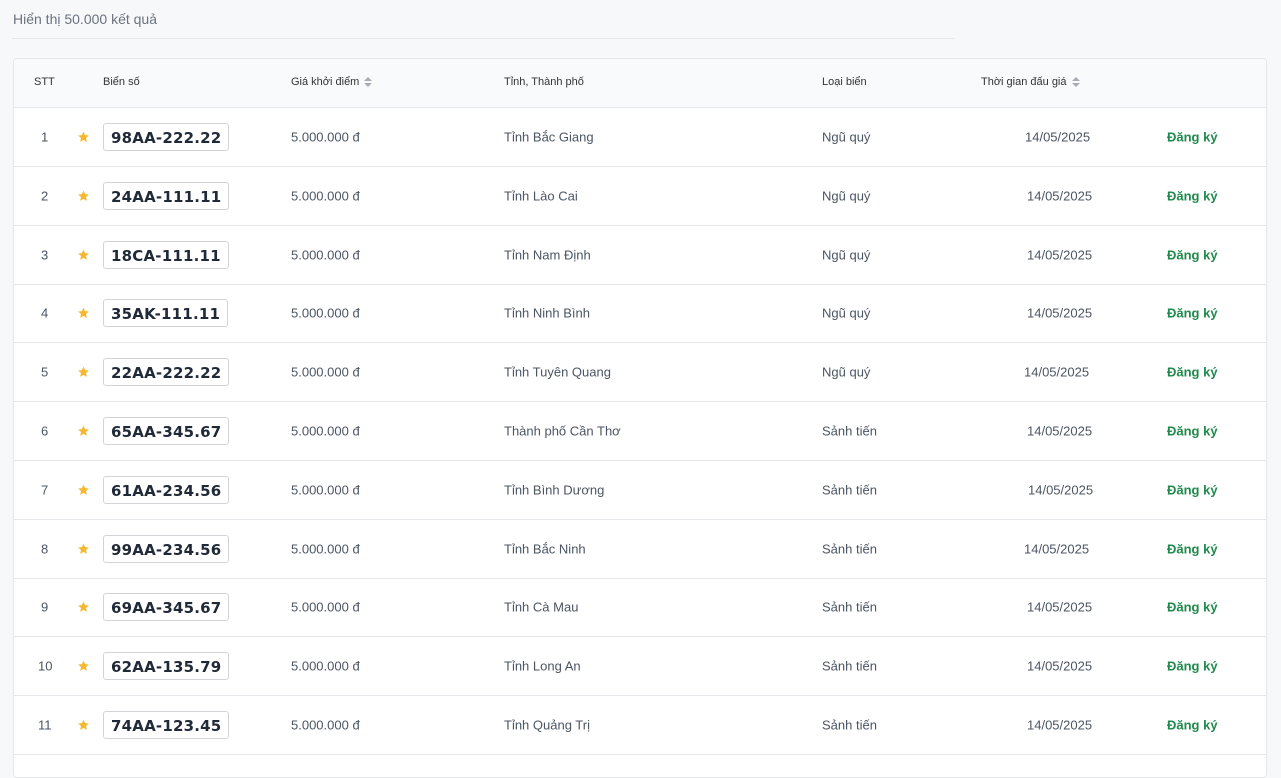 Image resolution: width=1281 pixels, height=778 pixels. Describe the element at coordinates (45, 431) in the screenshot. I see `row-stt: 6` at that location.